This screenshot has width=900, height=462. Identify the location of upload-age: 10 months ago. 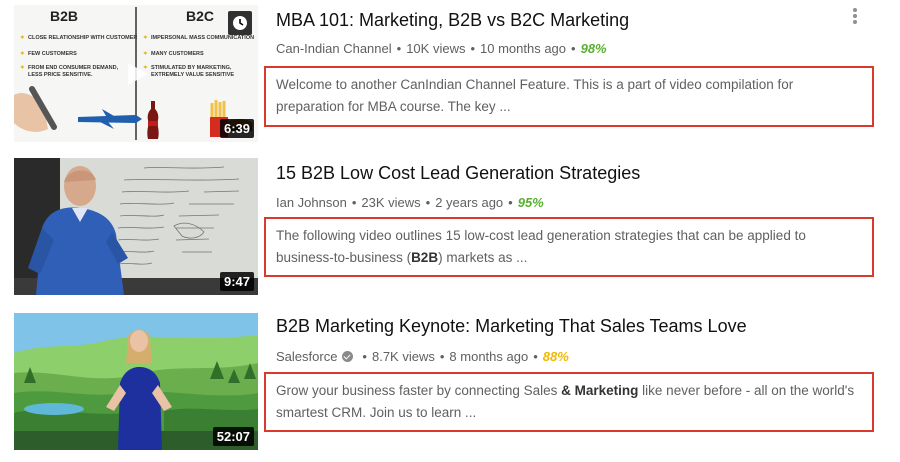
(523, 48).